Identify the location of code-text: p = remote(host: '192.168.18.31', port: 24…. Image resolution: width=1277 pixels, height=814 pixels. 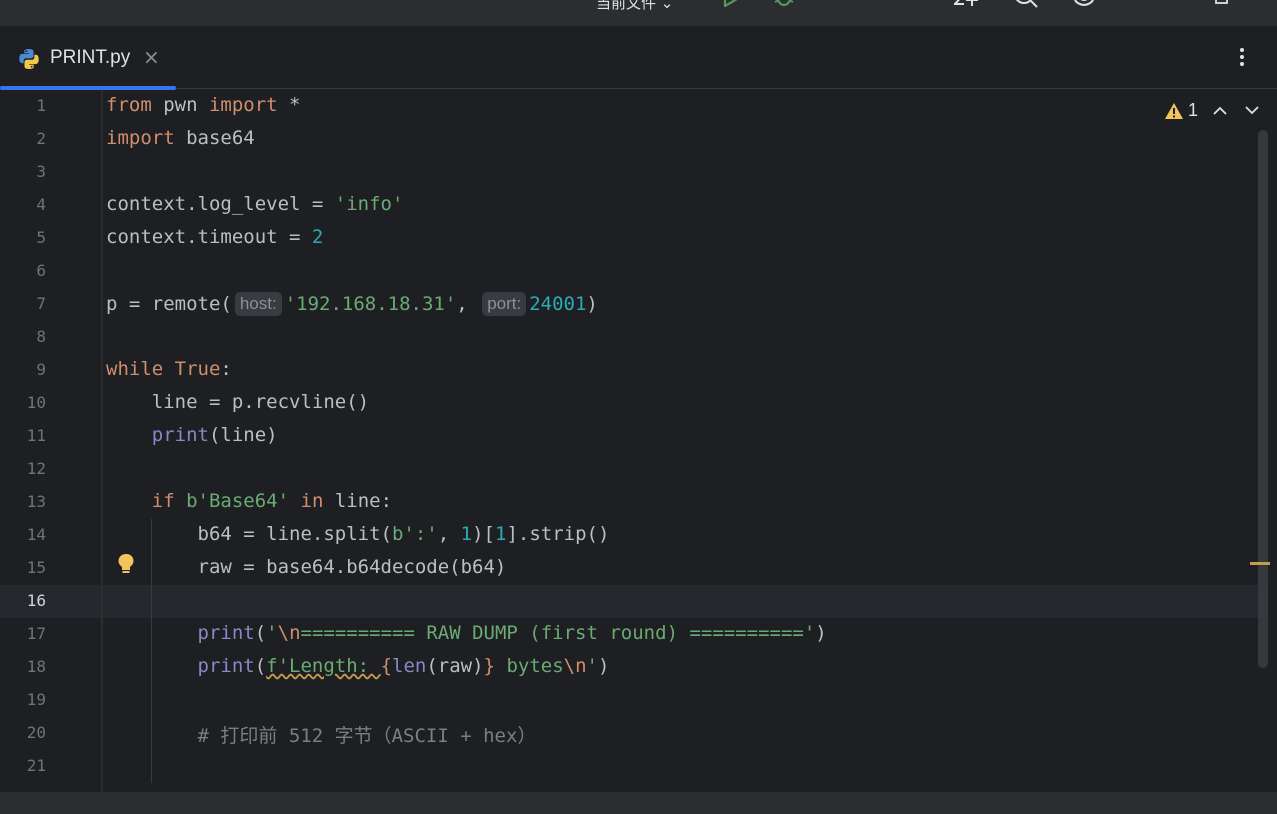
(352, 304).